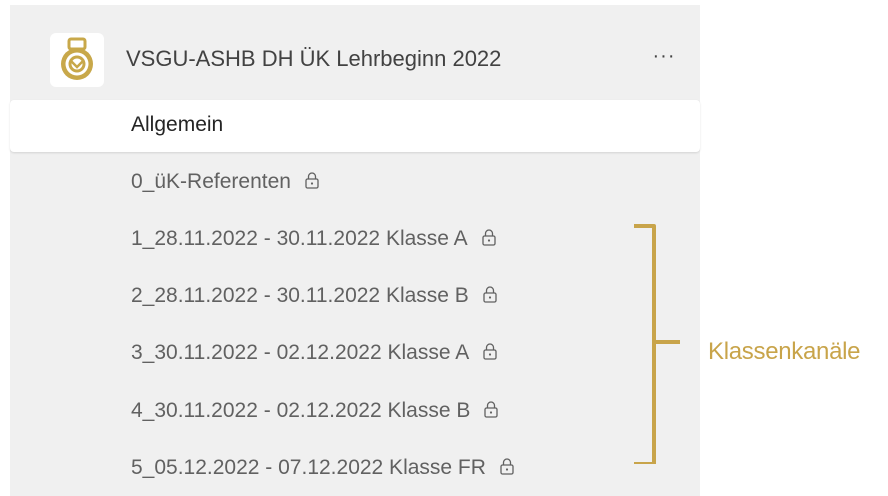  I want to click on channel-label: 4_30.11.2022 - 02.12.2022 Klasse B, so click(315, 411).